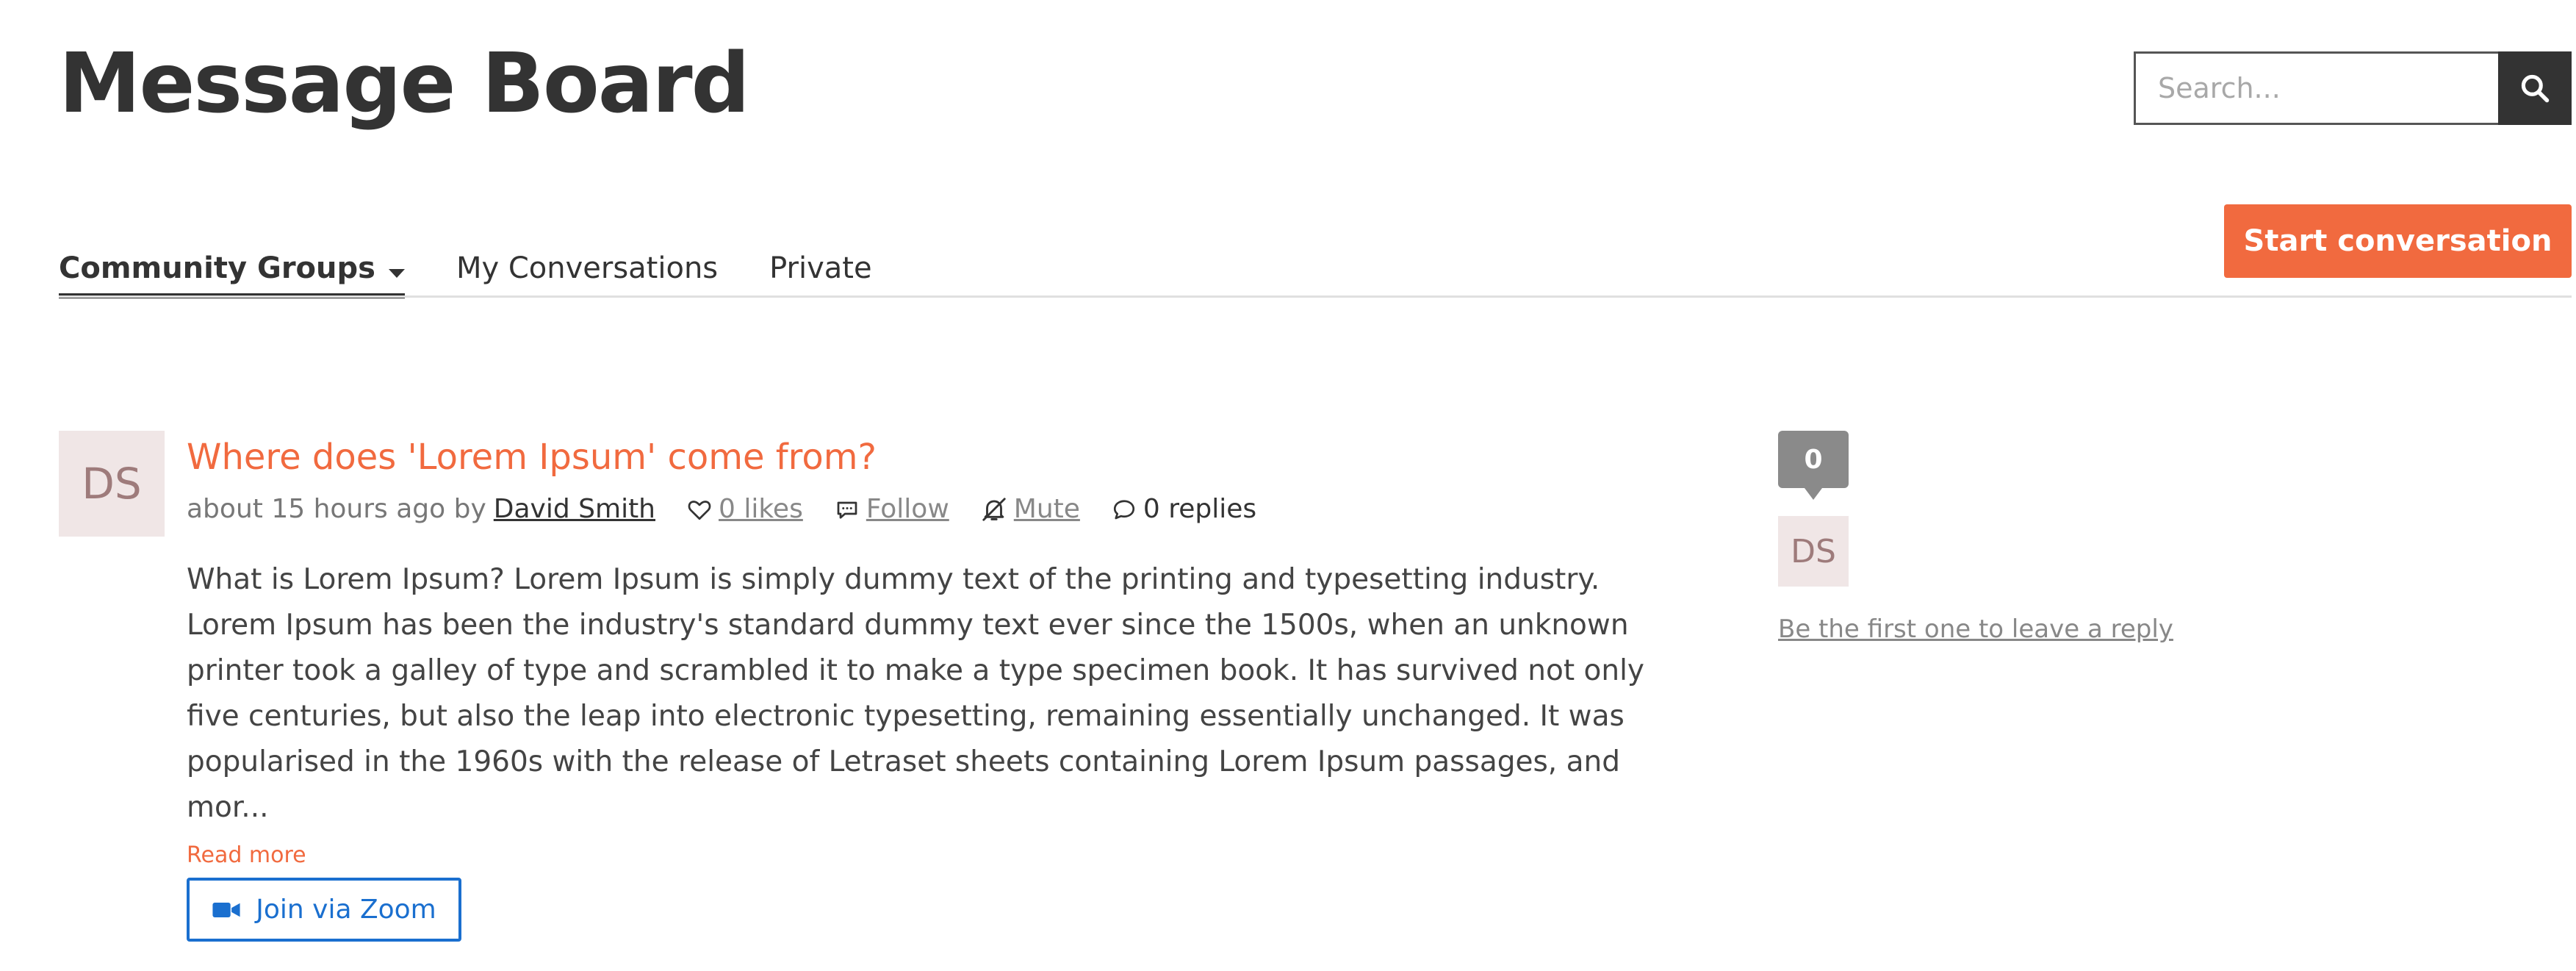 The image size is (2576, 971). I want to click on mute-button: Mute, so click(1030, 509).